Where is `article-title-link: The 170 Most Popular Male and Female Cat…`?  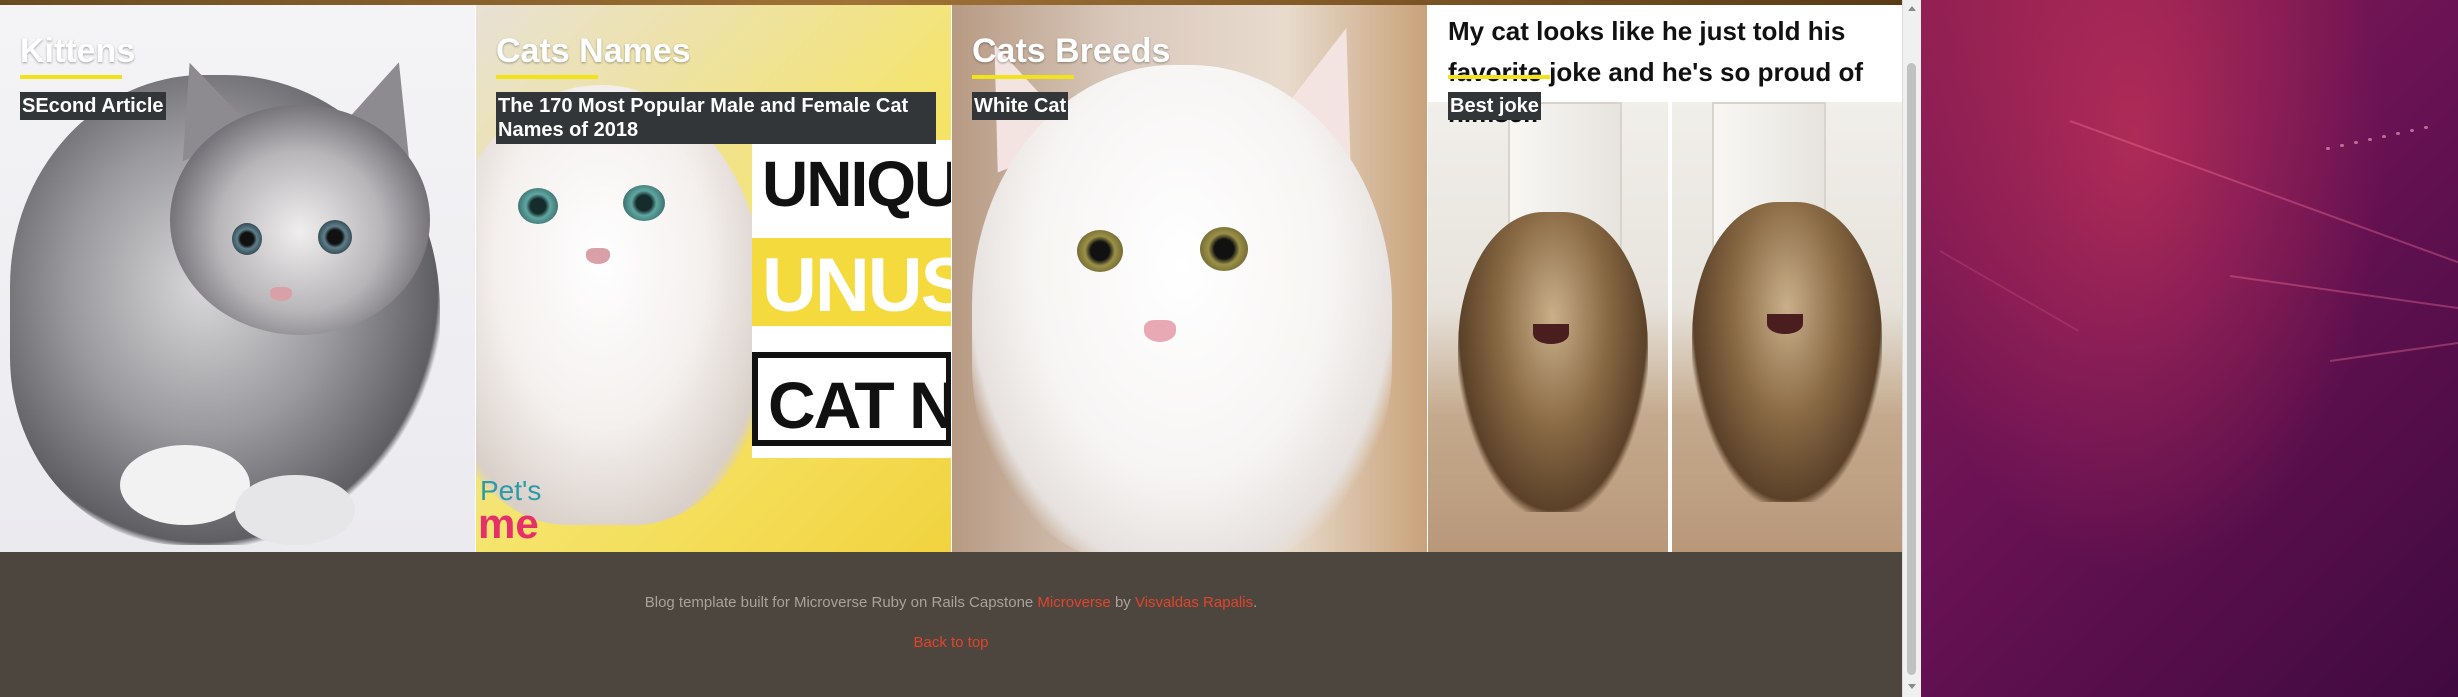 article-title-link: The 170 Most Popular Male and Female Cat… is located at coordinates (716, 118).